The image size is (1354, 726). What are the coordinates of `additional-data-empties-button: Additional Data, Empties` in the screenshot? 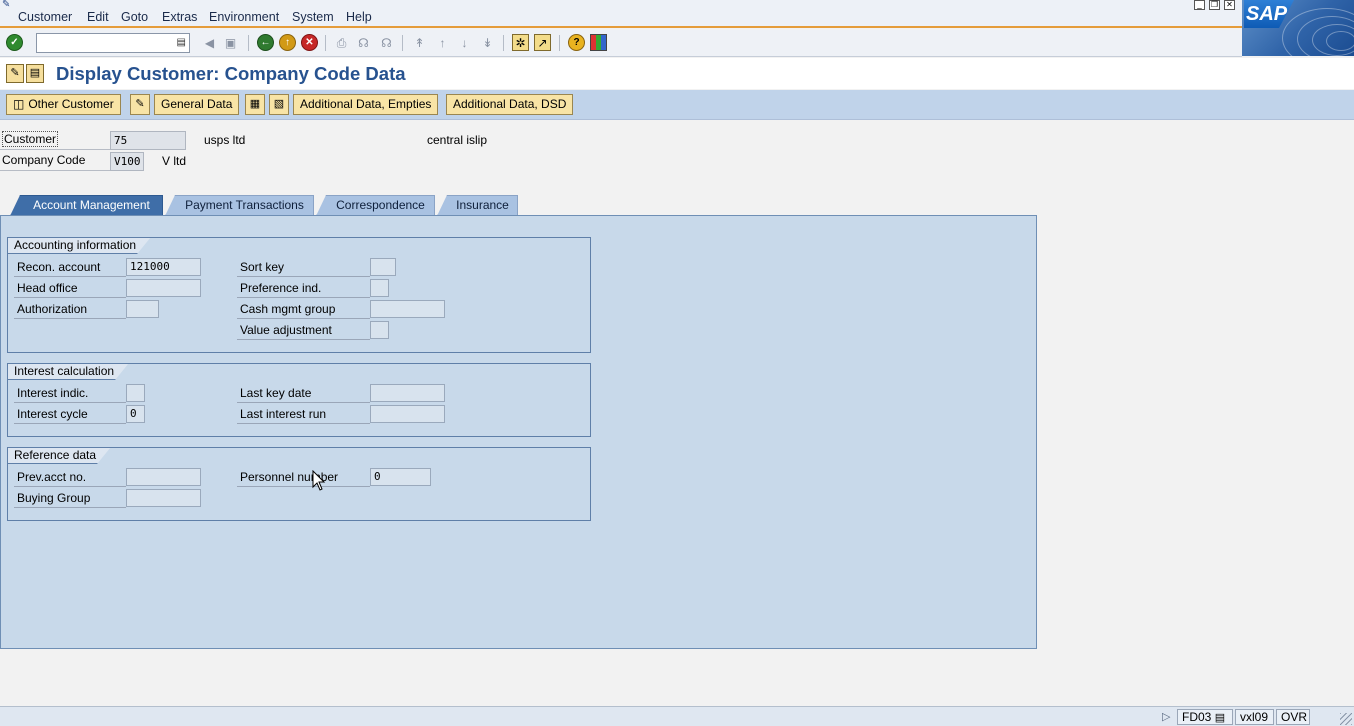 It's located at (366, 104).